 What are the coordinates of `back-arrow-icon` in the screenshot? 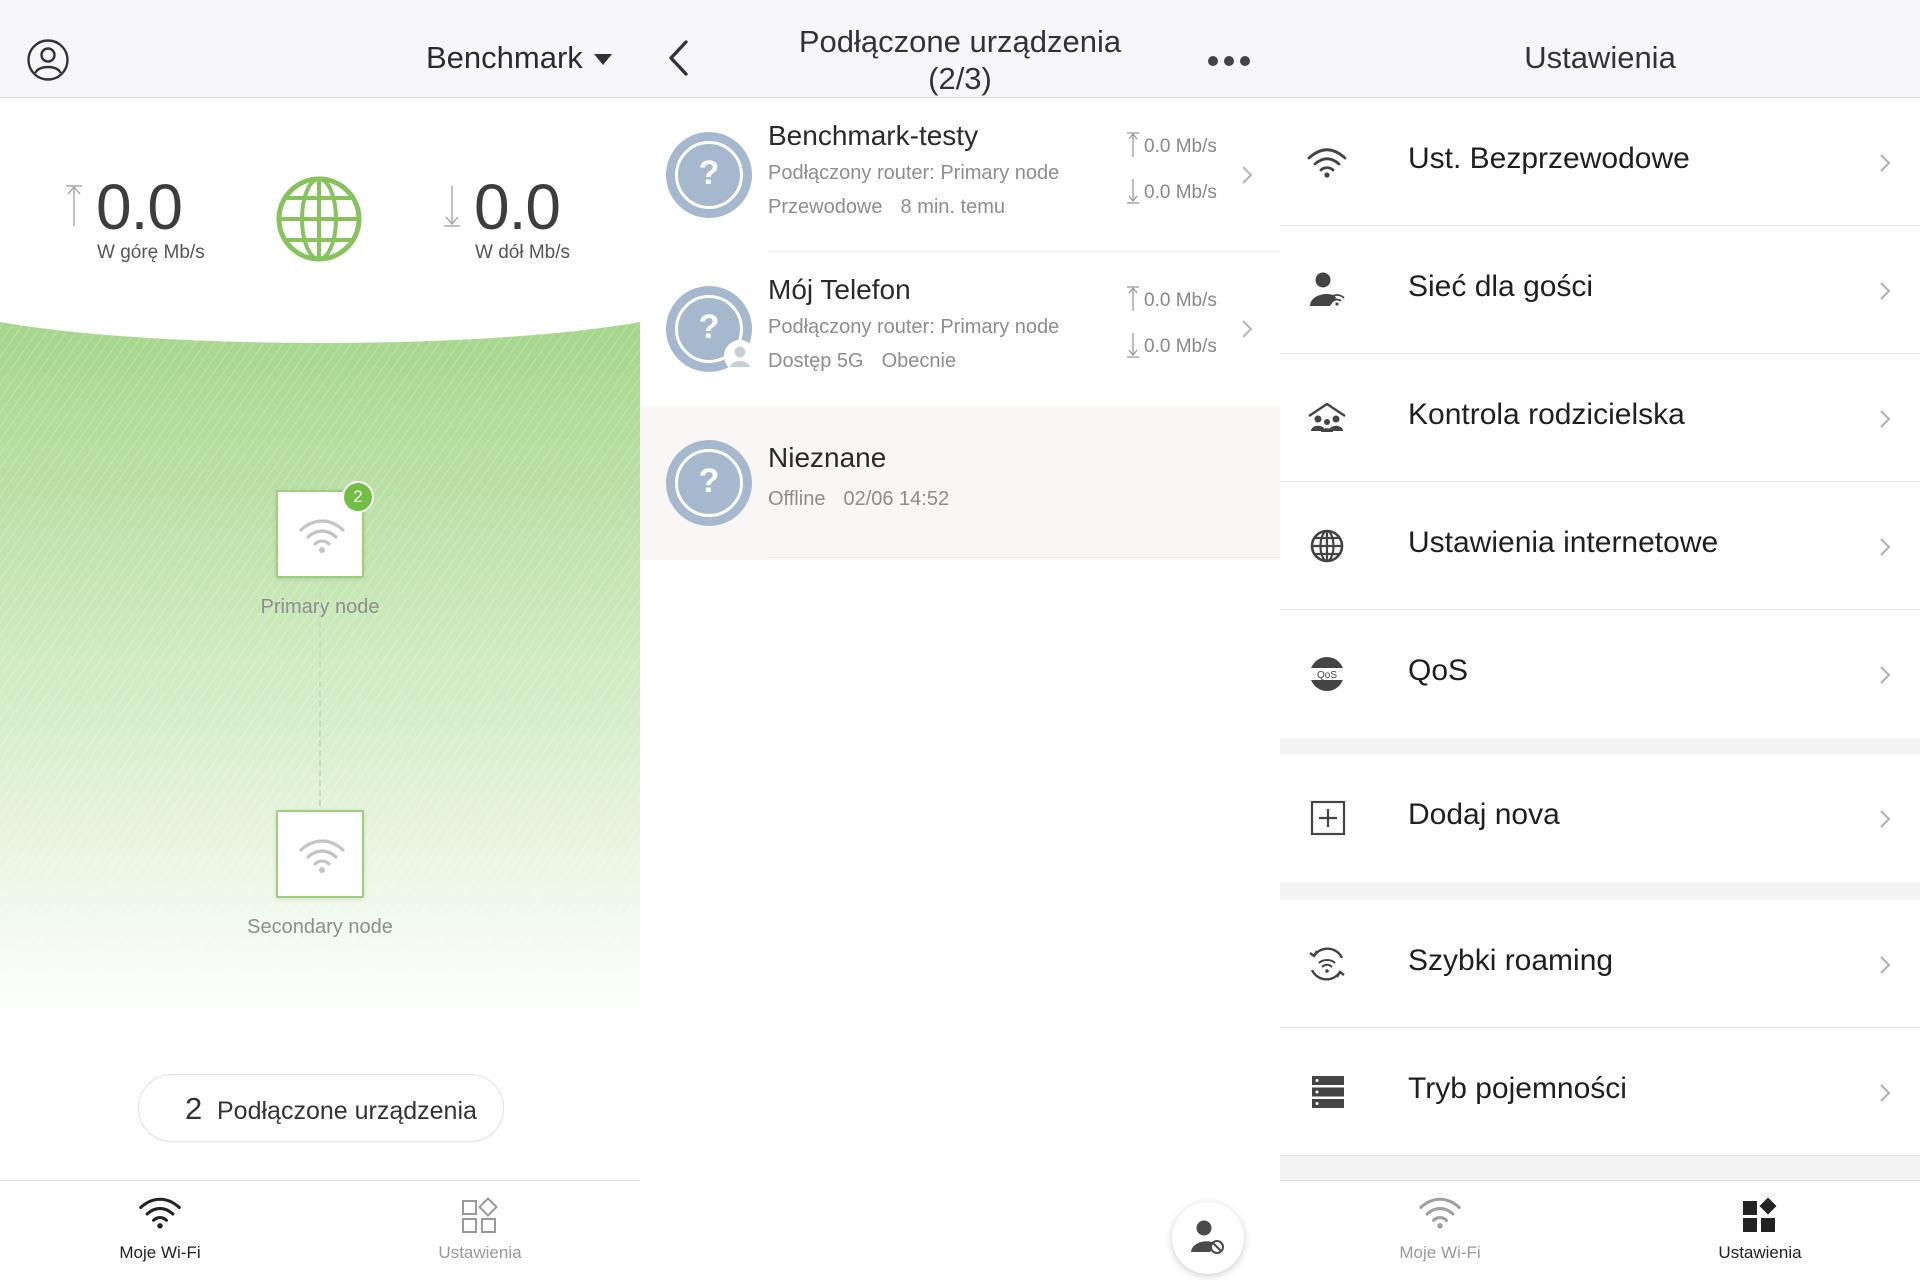 It's located at (679, 58).